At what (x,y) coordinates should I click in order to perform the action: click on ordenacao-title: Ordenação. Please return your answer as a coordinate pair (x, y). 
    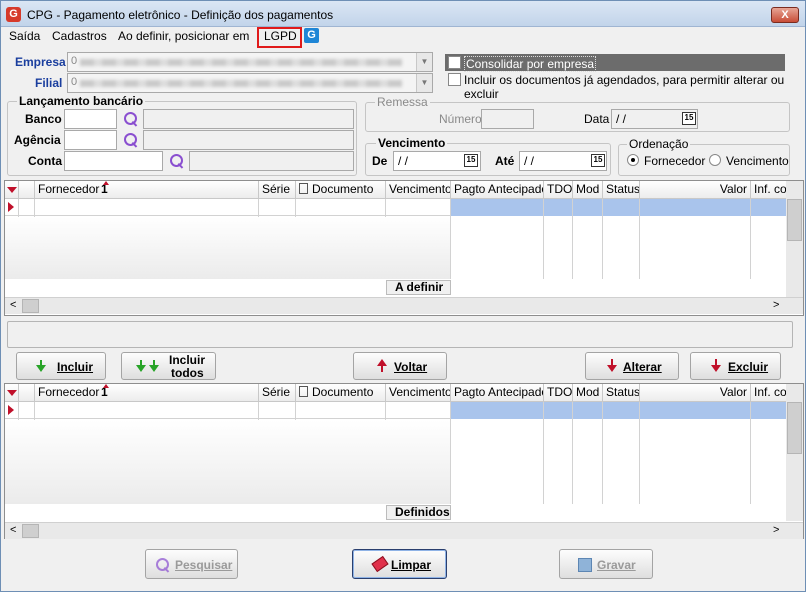
    Looking at the image, I should click on (659, 144).